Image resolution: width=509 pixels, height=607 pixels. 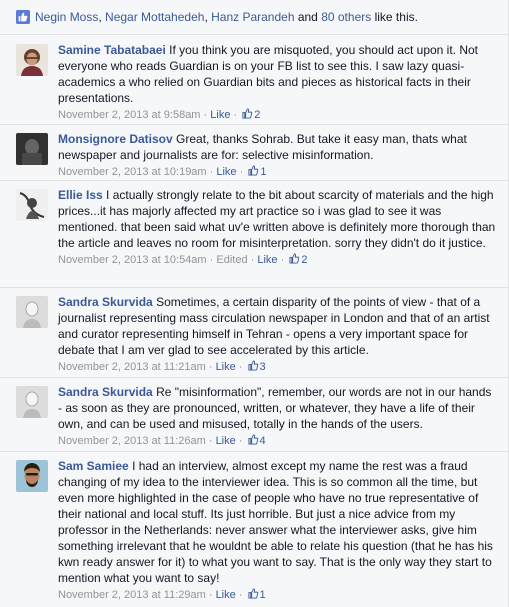 I want to click on liker-name: Negin Moss, so click(x=66, y=17).